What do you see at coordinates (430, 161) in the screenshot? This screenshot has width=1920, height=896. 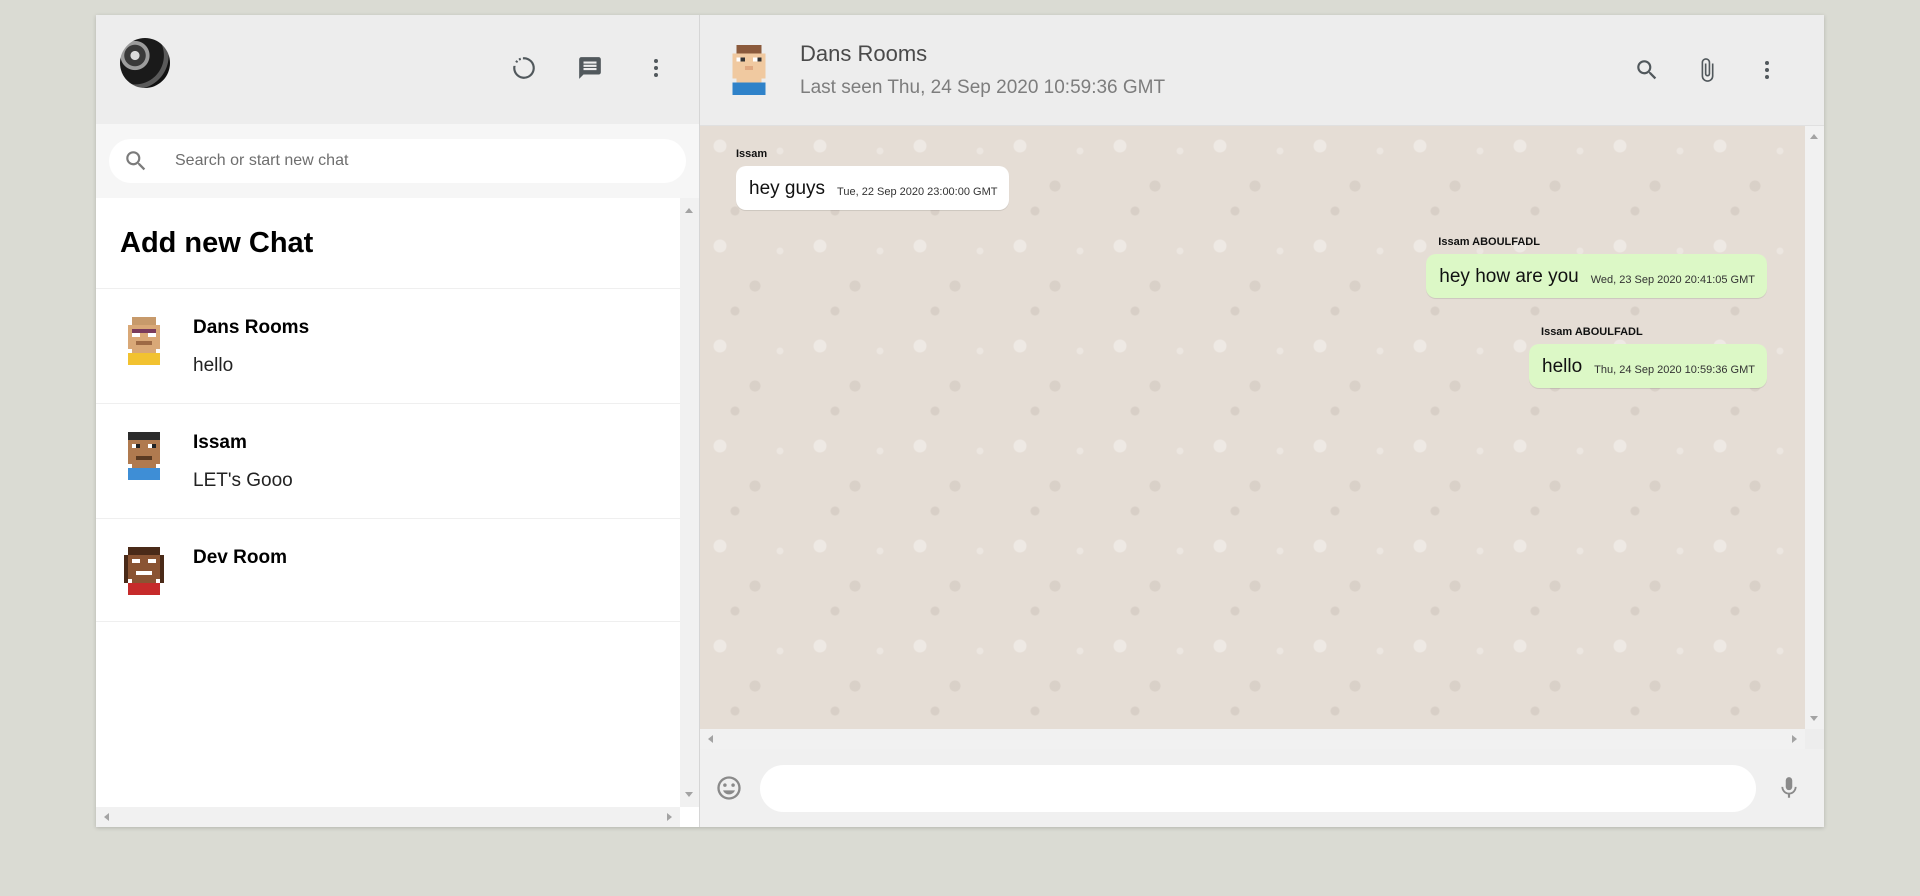 I see `search-input` at bounding box center [430, 161].